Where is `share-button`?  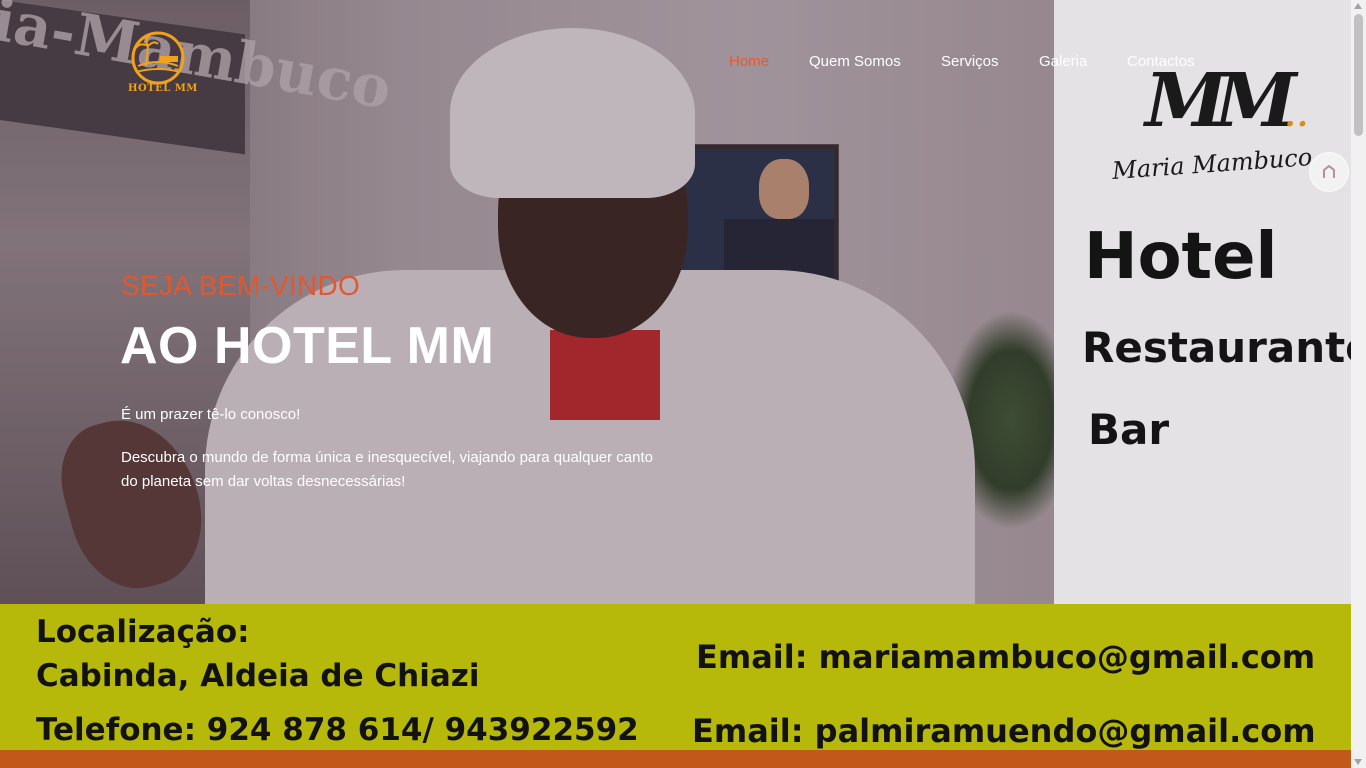 share-button is located at coordinates (1329, 172).